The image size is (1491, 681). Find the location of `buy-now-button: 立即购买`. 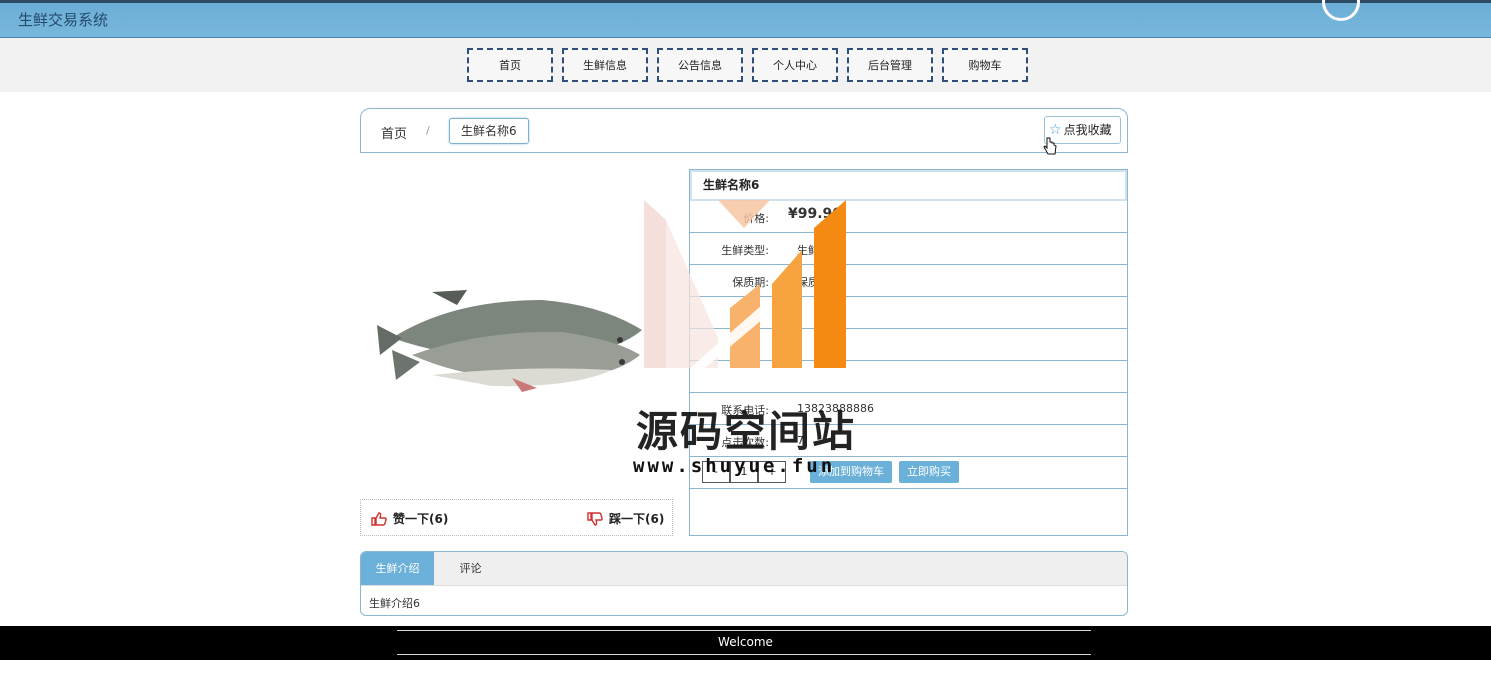

buy-now-button: 立即购买 is located at coordinates (929, 472).